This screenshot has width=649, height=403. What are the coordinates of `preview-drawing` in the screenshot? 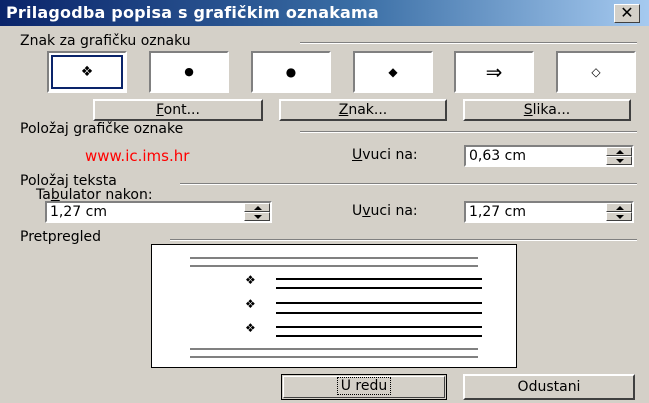 It's located at (336, 307).